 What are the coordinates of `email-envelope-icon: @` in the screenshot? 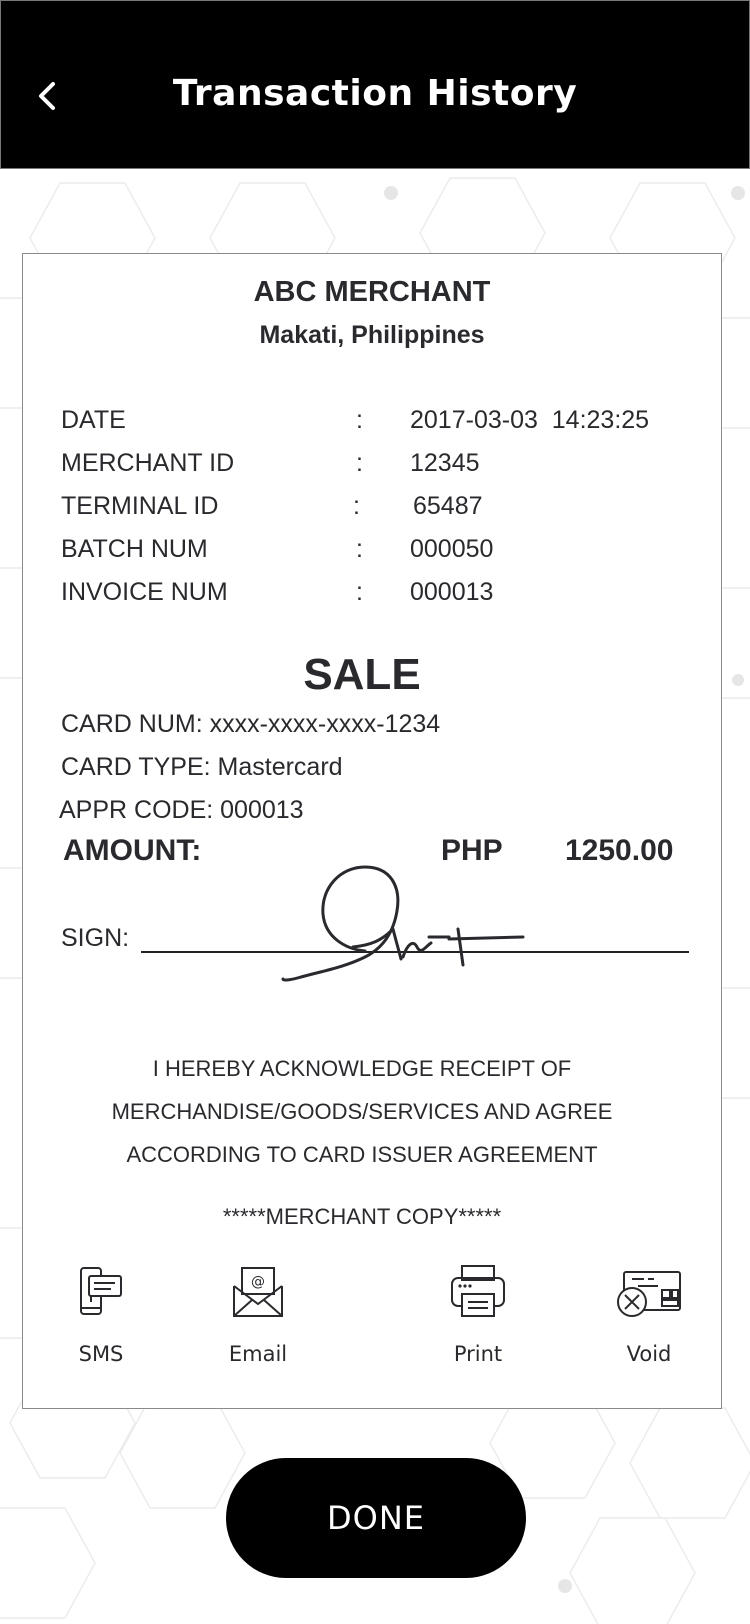 It's located at (258, 1292).